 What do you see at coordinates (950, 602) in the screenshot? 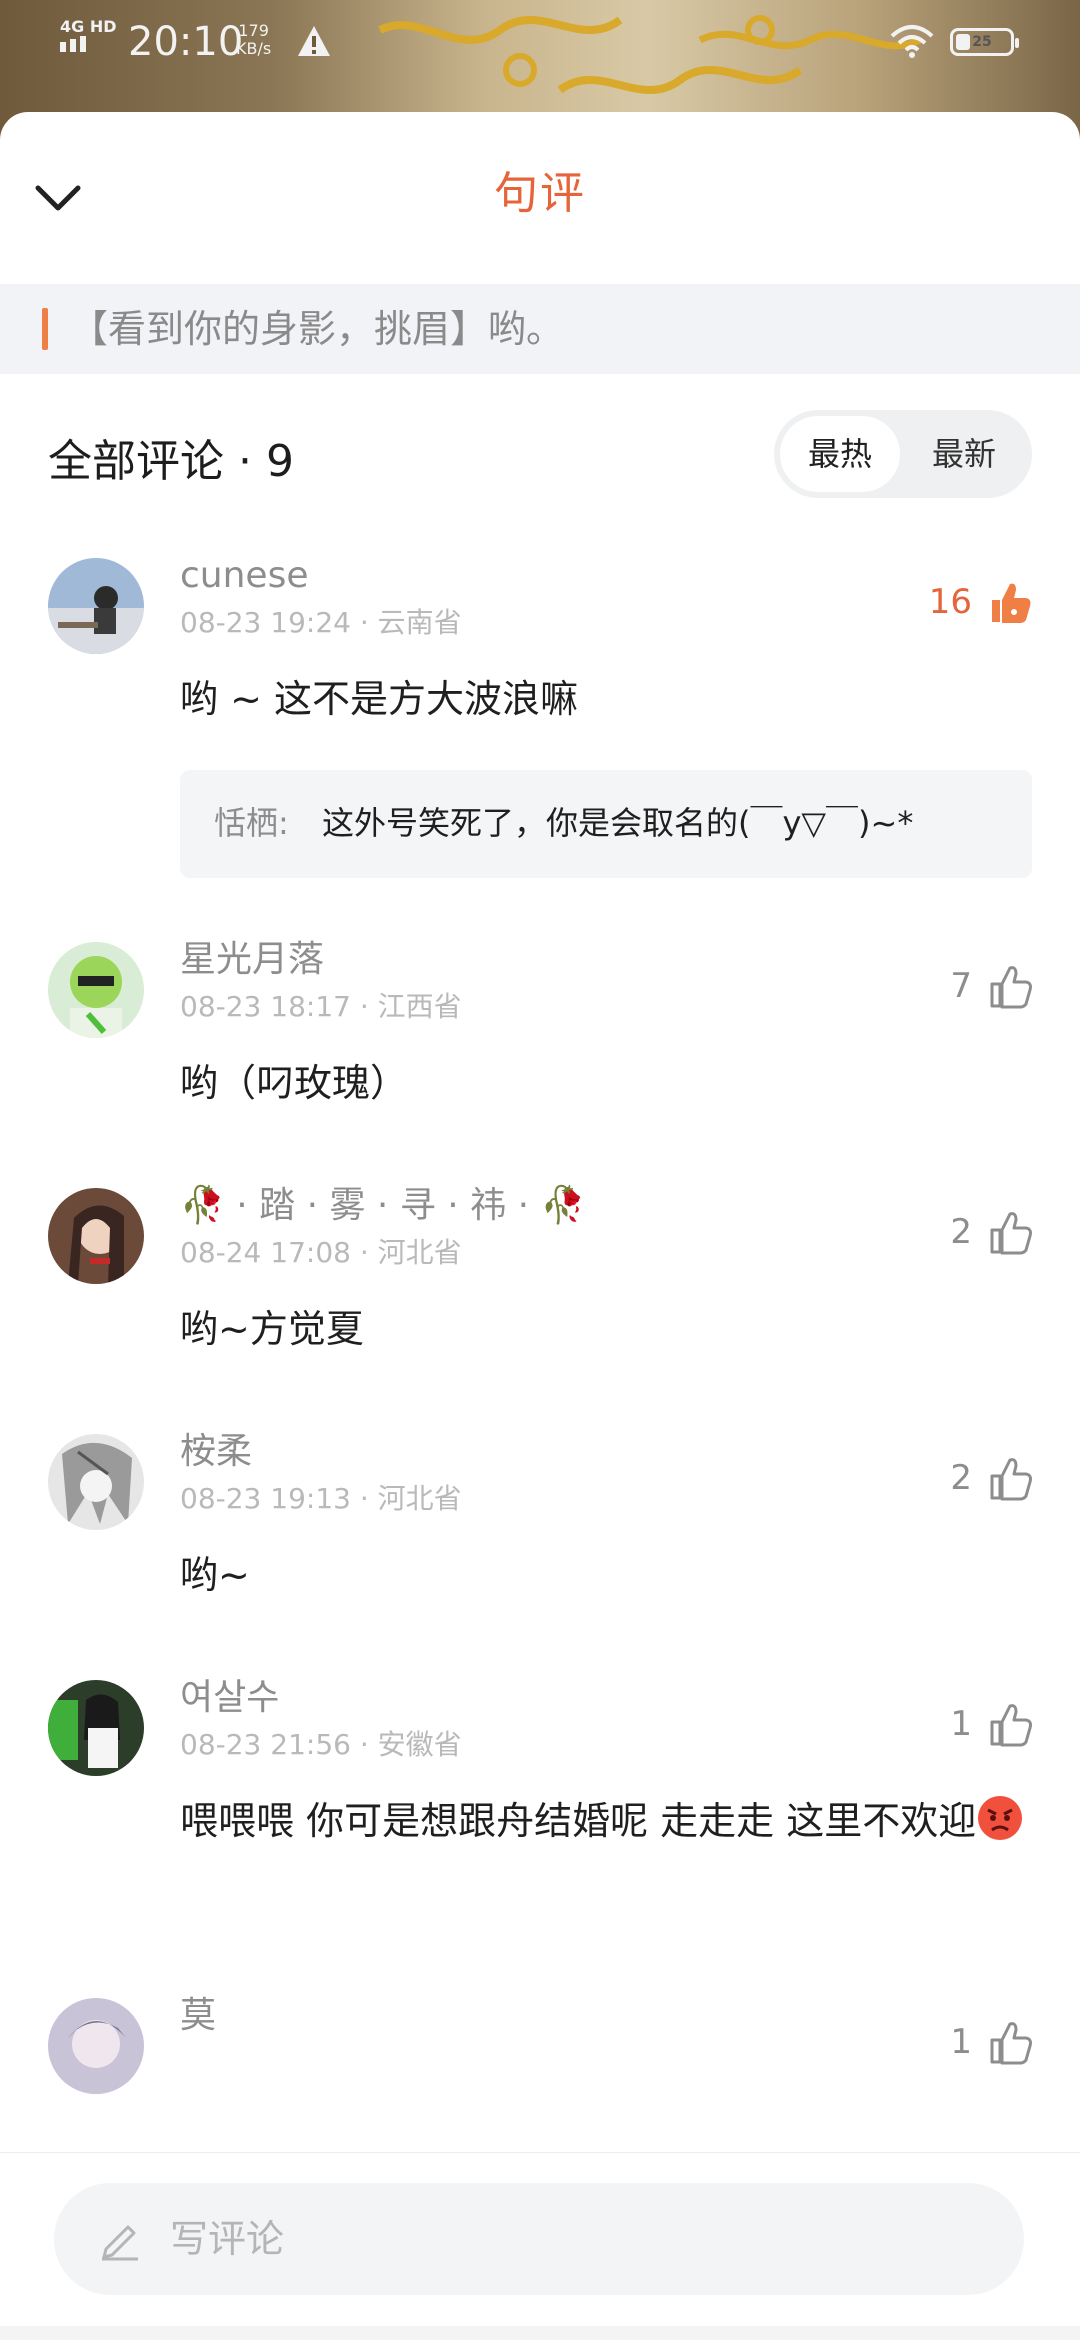
I see `like-count: 16` at bounding box center [950, 602].